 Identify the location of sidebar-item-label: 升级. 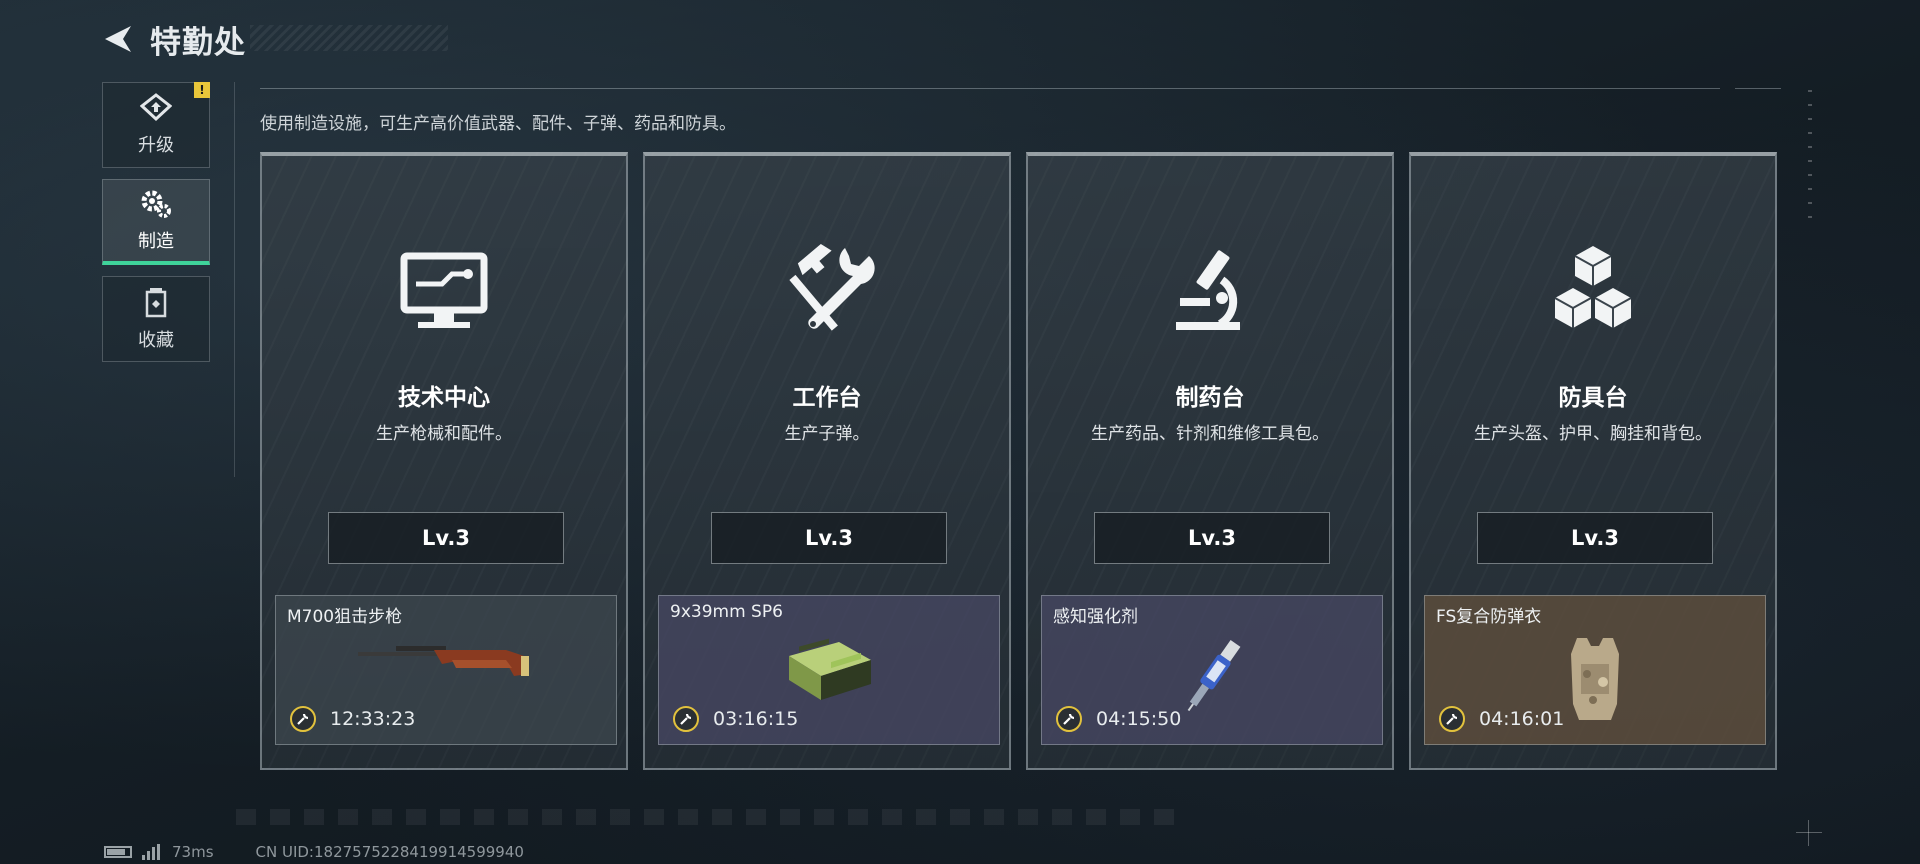
(156, 145).